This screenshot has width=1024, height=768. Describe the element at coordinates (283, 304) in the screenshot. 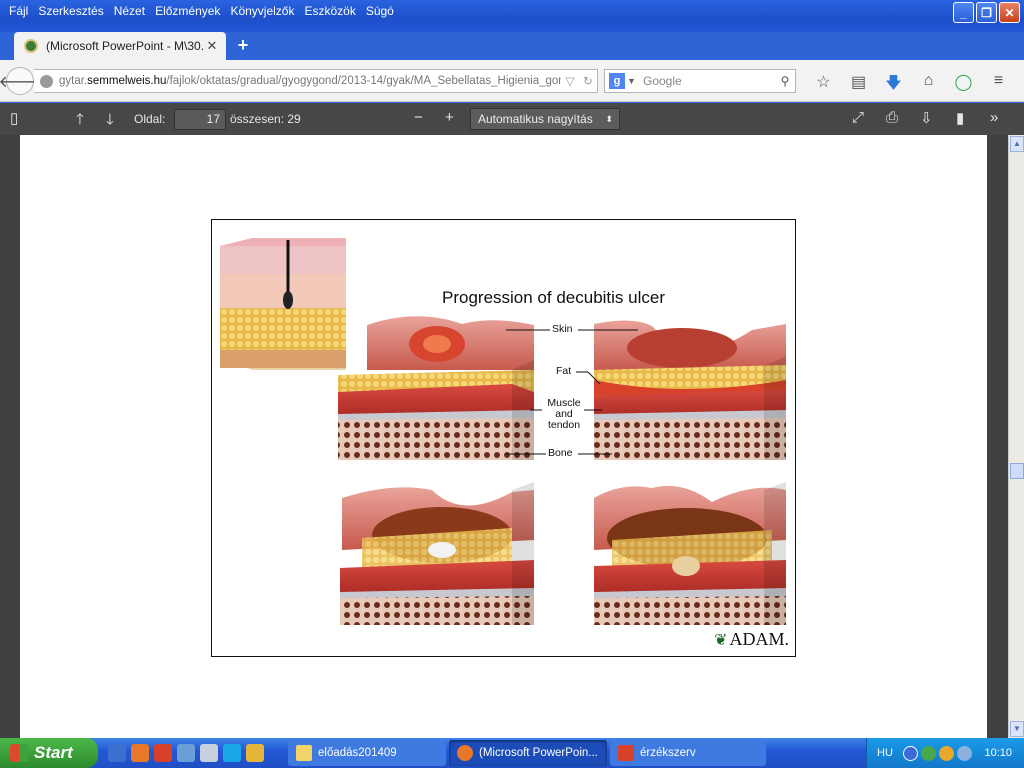

I see `skin-cube-illustration` at that location.